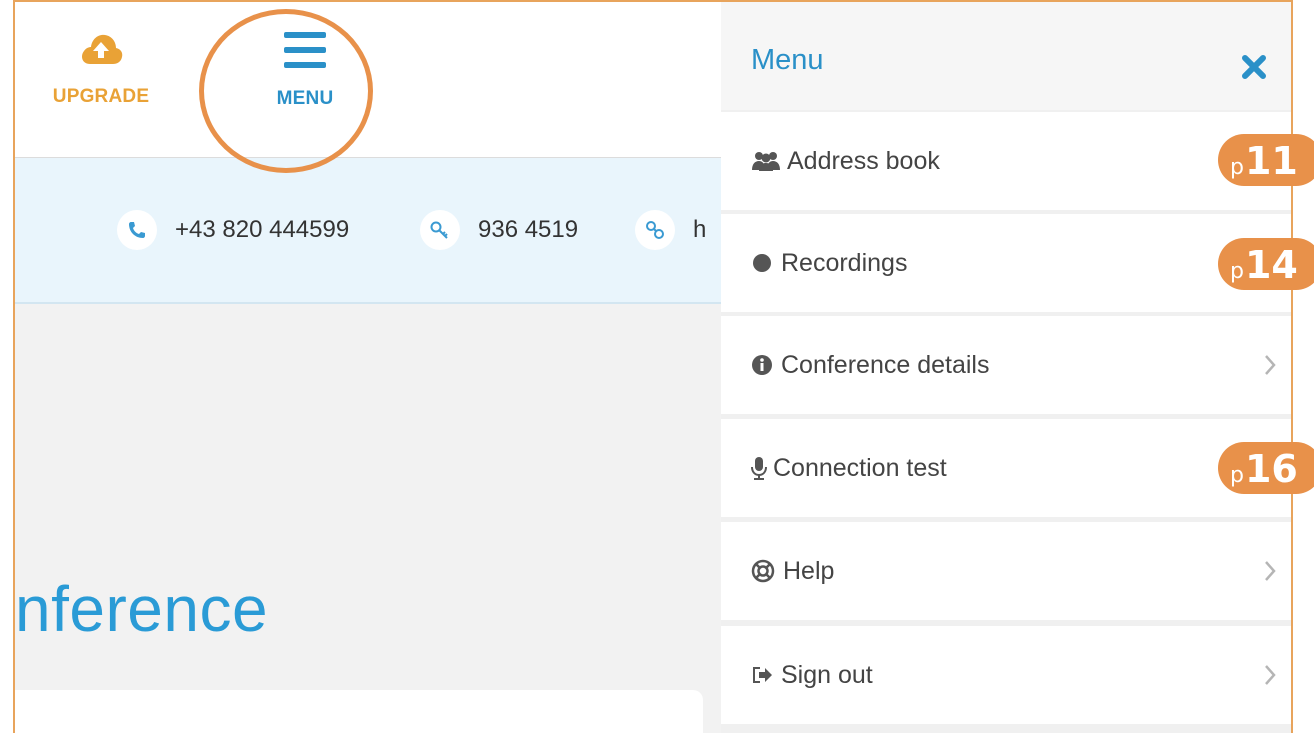  Describe the element at coordinates (885, 364) in the screenshot. I see `menu-item-label: Conference details` at that location.